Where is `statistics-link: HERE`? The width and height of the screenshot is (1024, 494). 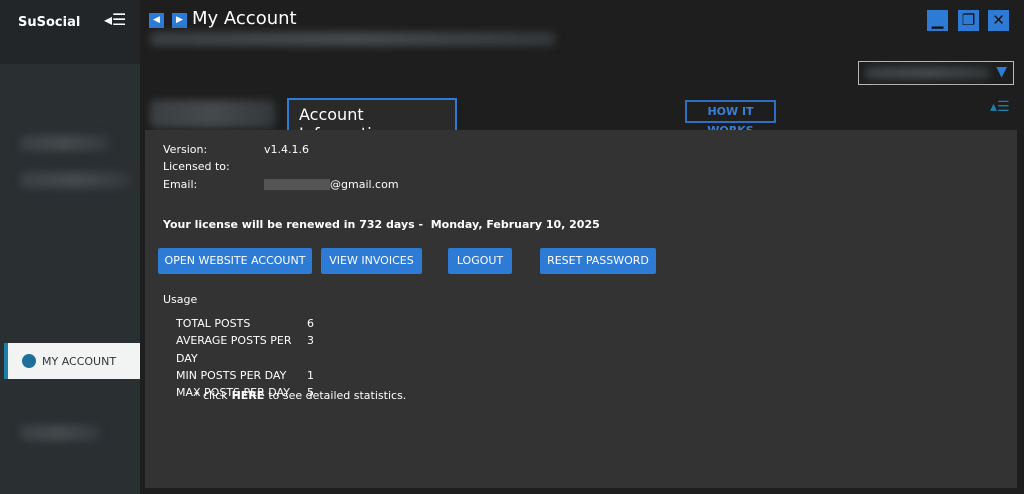
statistics-link: HERE is located at coordinates (248, 395).